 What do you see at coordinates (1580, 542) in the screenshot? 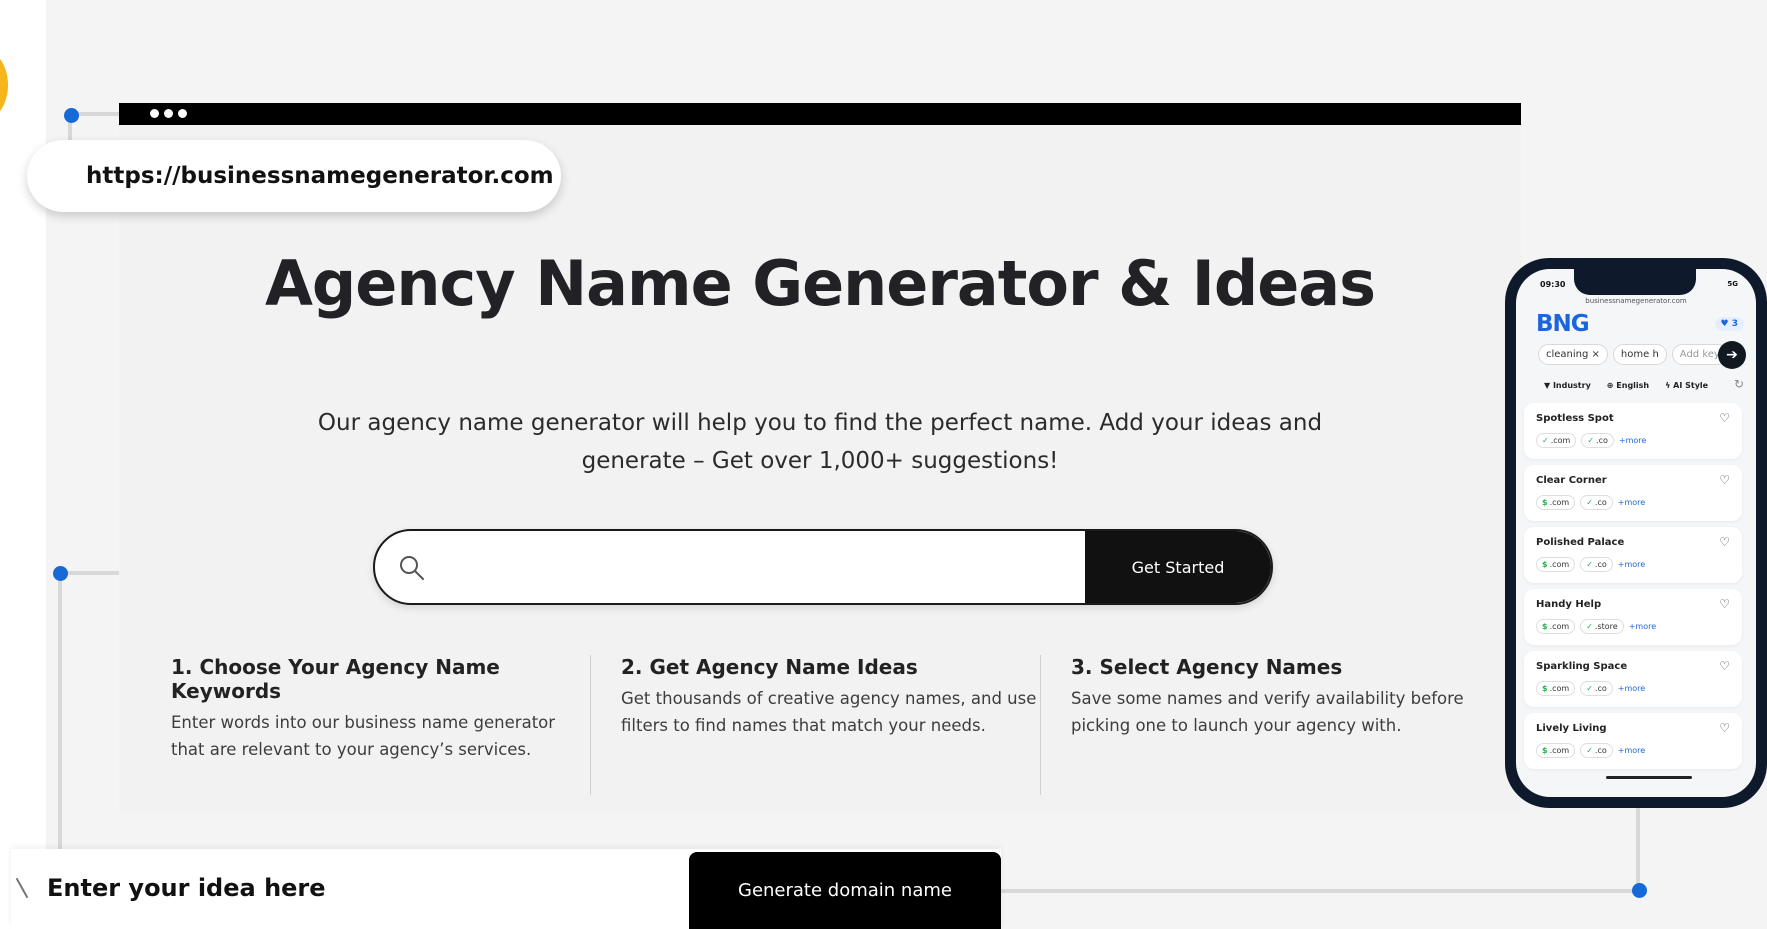
I see `name-title: Polished Palace` at bounding box center [1580, 542].